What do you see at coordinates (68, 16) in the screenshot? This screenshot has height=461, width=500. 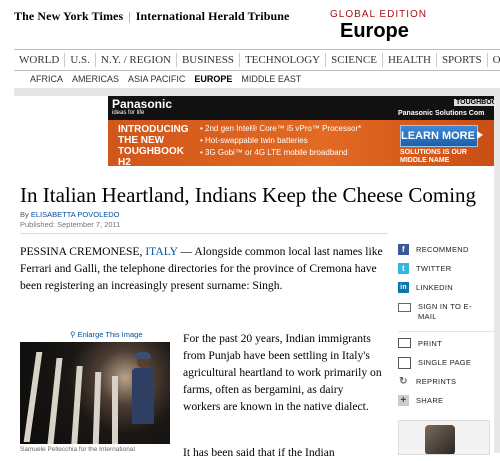 I see `nyt-logo-text: The New York Times` at bounding box center [68, 16].